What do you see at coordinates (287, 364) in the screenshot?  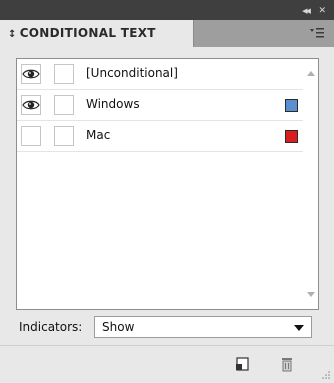 I see `delete-condition-button` at bounding box center [287, 364].